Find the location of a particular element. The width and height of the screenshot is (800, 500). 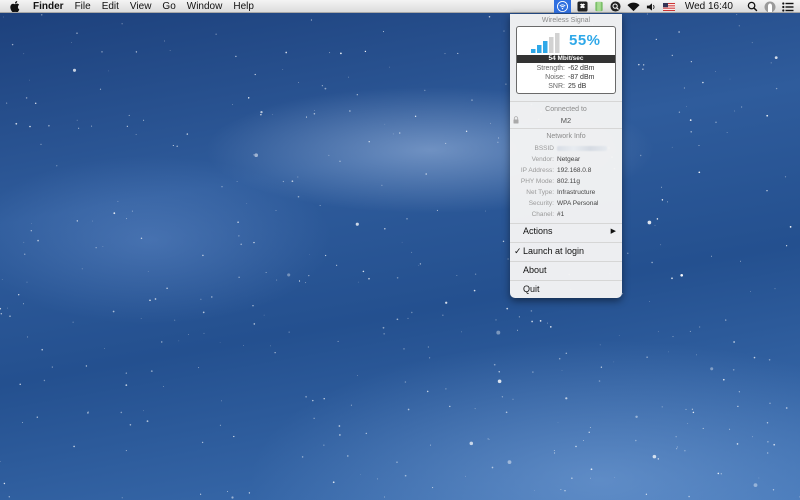

battery-icon is located at coordinates (599, 6).